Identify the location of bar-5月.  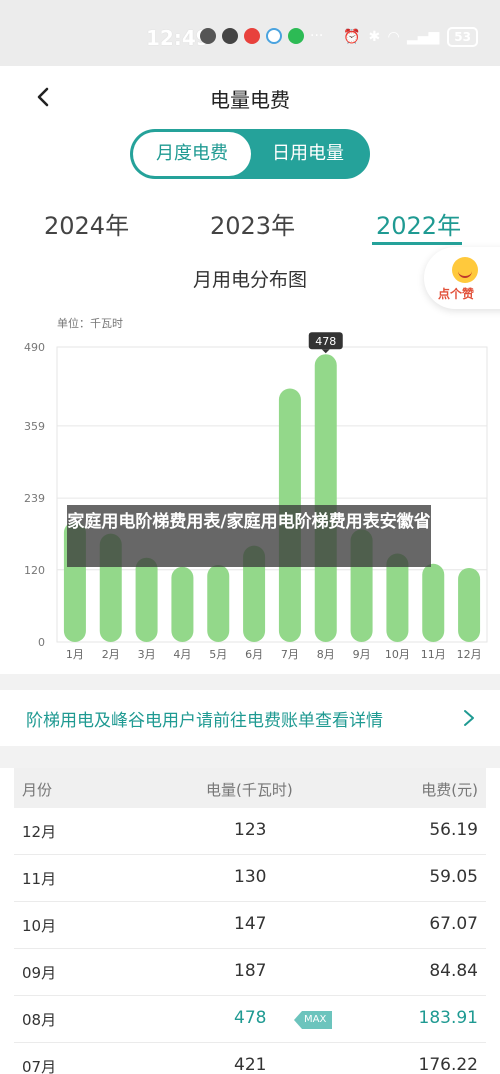
(218, 603).